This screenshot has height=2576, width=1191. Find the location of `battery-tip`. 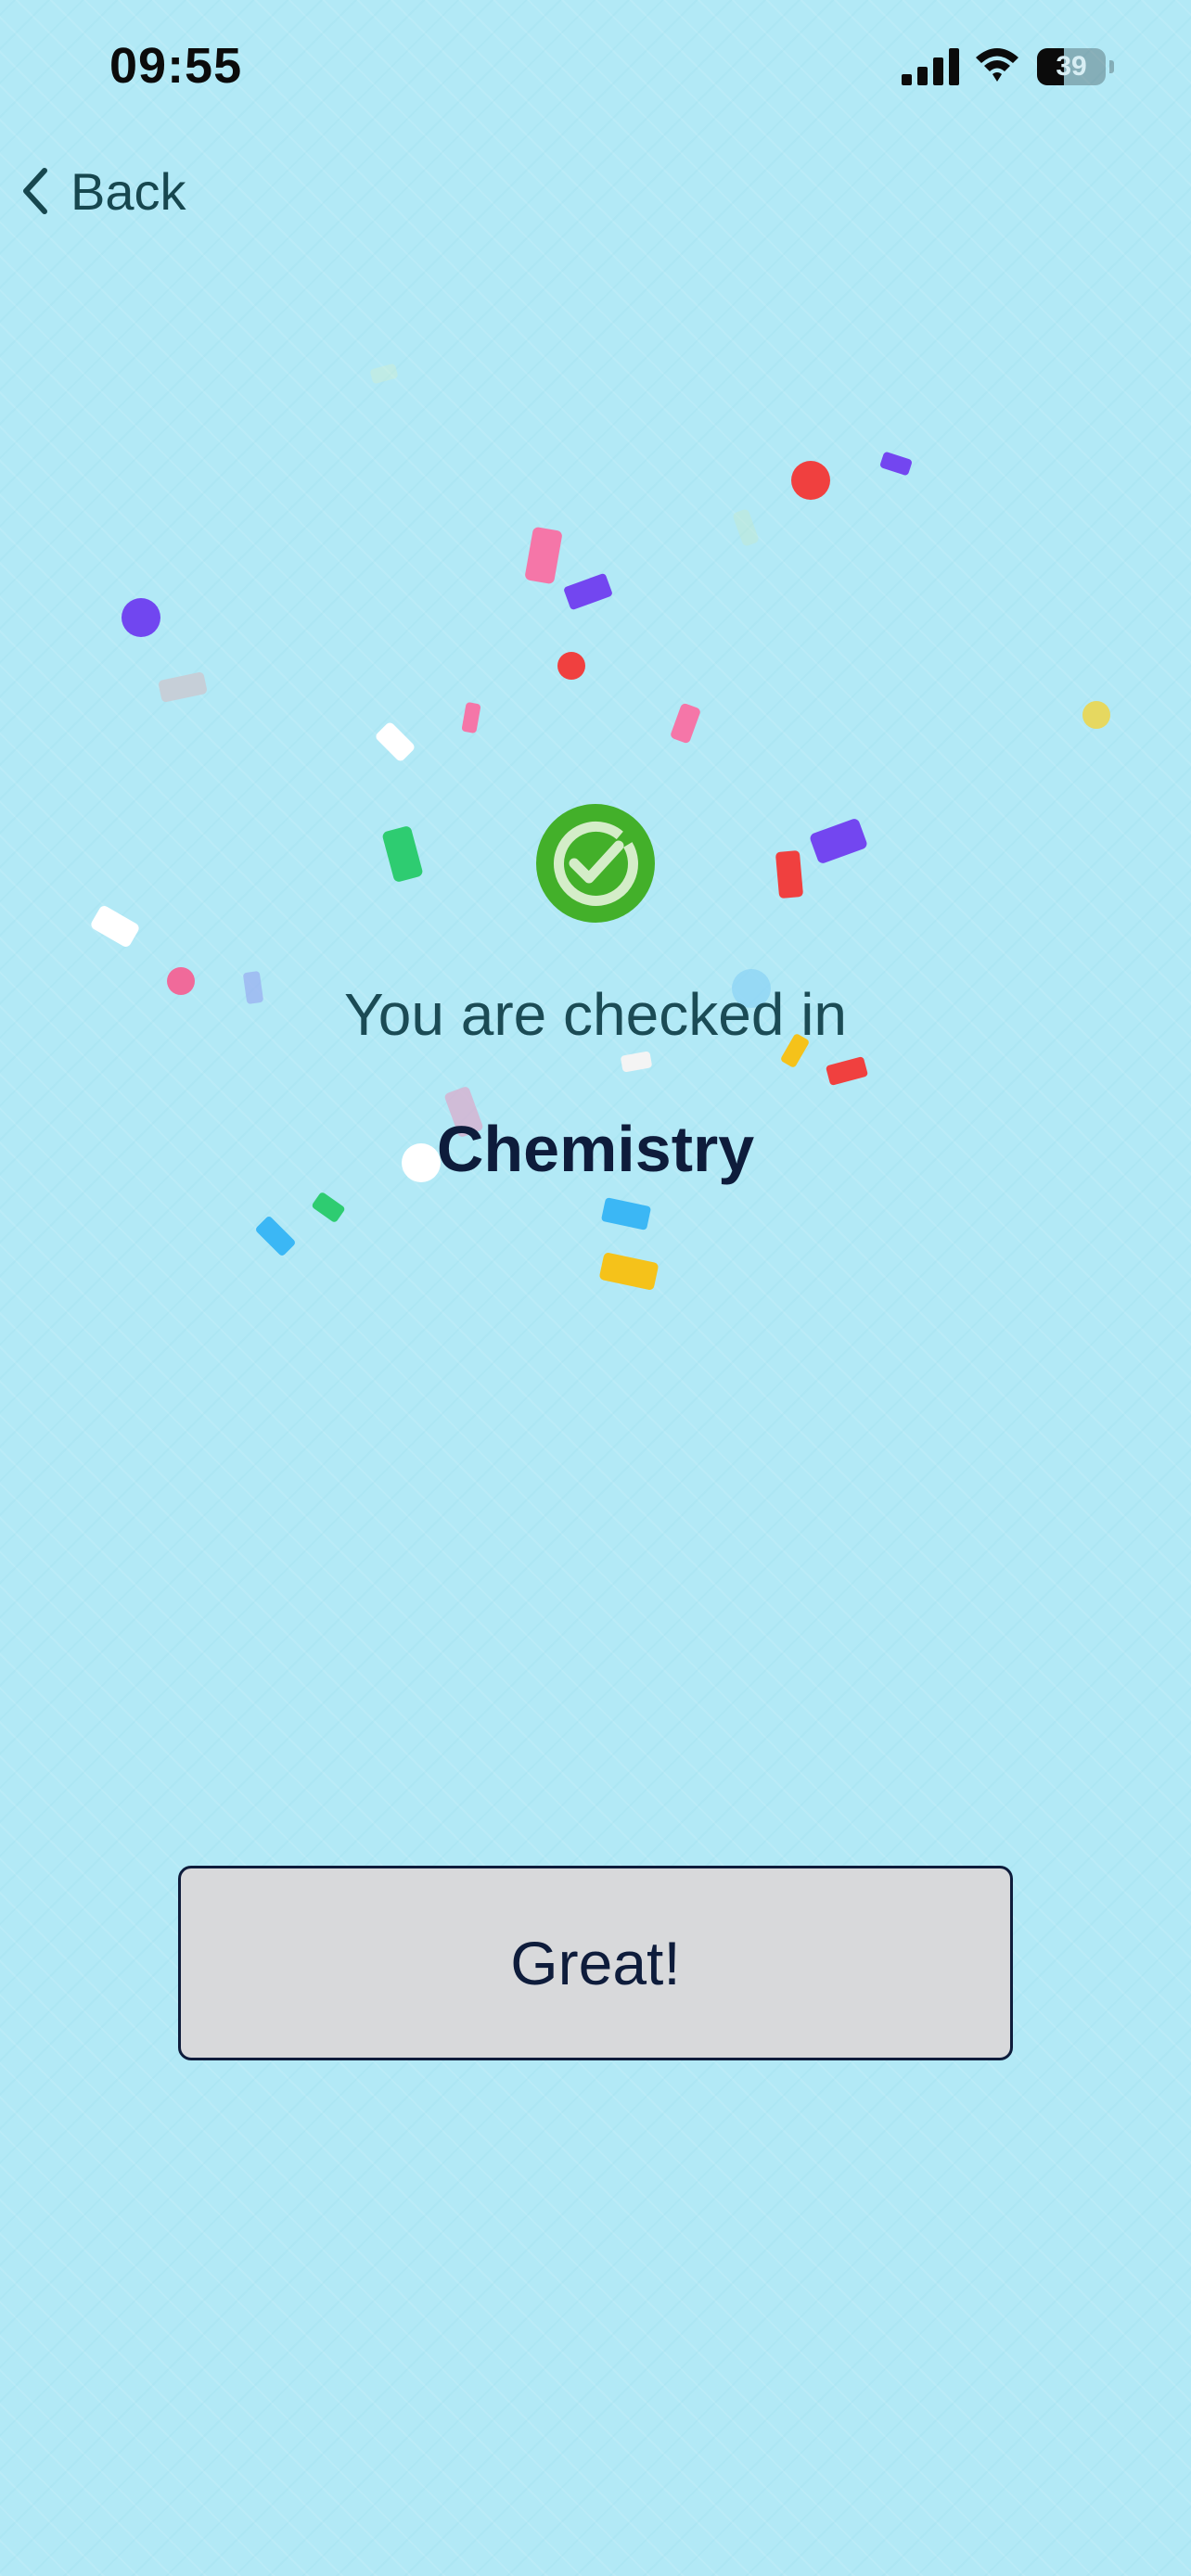

battery-tip is located at coordinates (1111, 66).